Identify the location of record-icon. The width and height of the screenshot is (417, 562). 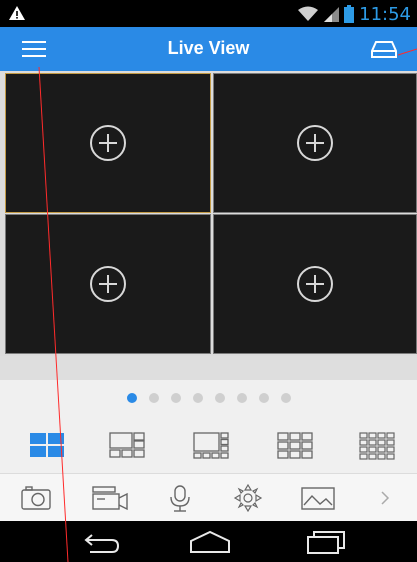
(110, 498).